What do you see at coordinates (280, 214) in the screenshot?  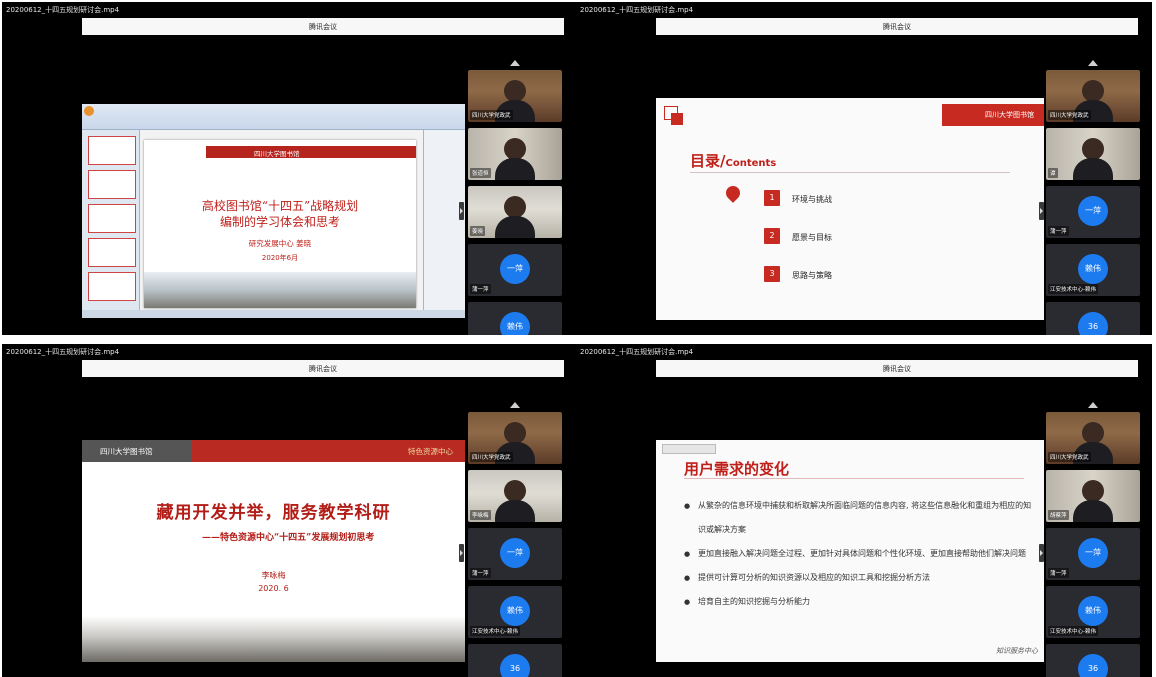 I see `slide-title: 高校图书馆“十四五”战略规划 编制的学习体会和思考` at bounding box center [280, 214].